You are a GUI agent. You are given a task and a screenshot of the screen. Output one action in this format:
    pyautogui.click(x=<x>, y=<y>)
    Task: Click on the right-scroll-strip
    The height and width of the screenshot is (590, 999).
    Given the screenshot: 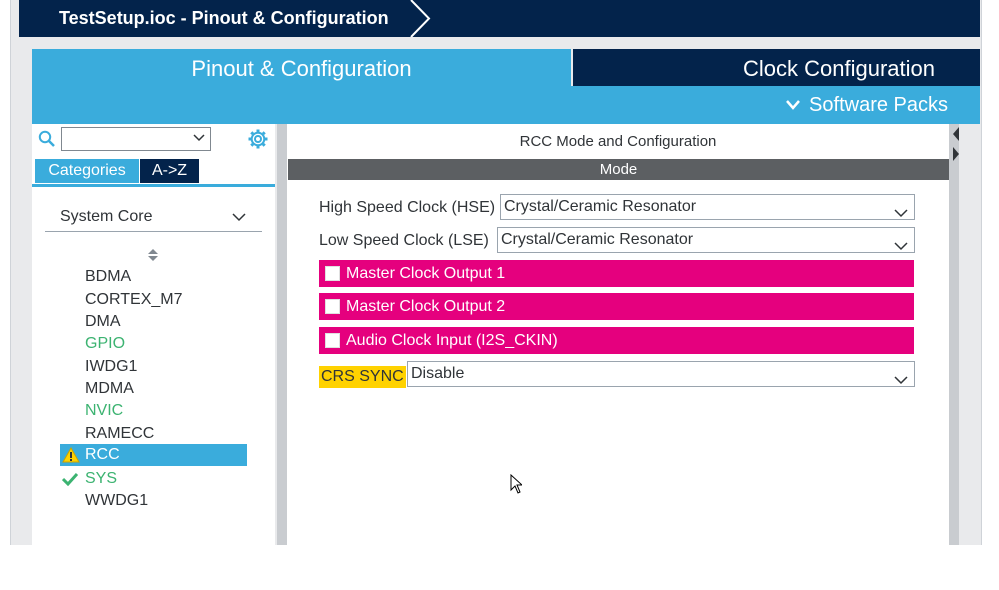 What is the action you would take?
    pyautogui.click(x=954, y=334)
    